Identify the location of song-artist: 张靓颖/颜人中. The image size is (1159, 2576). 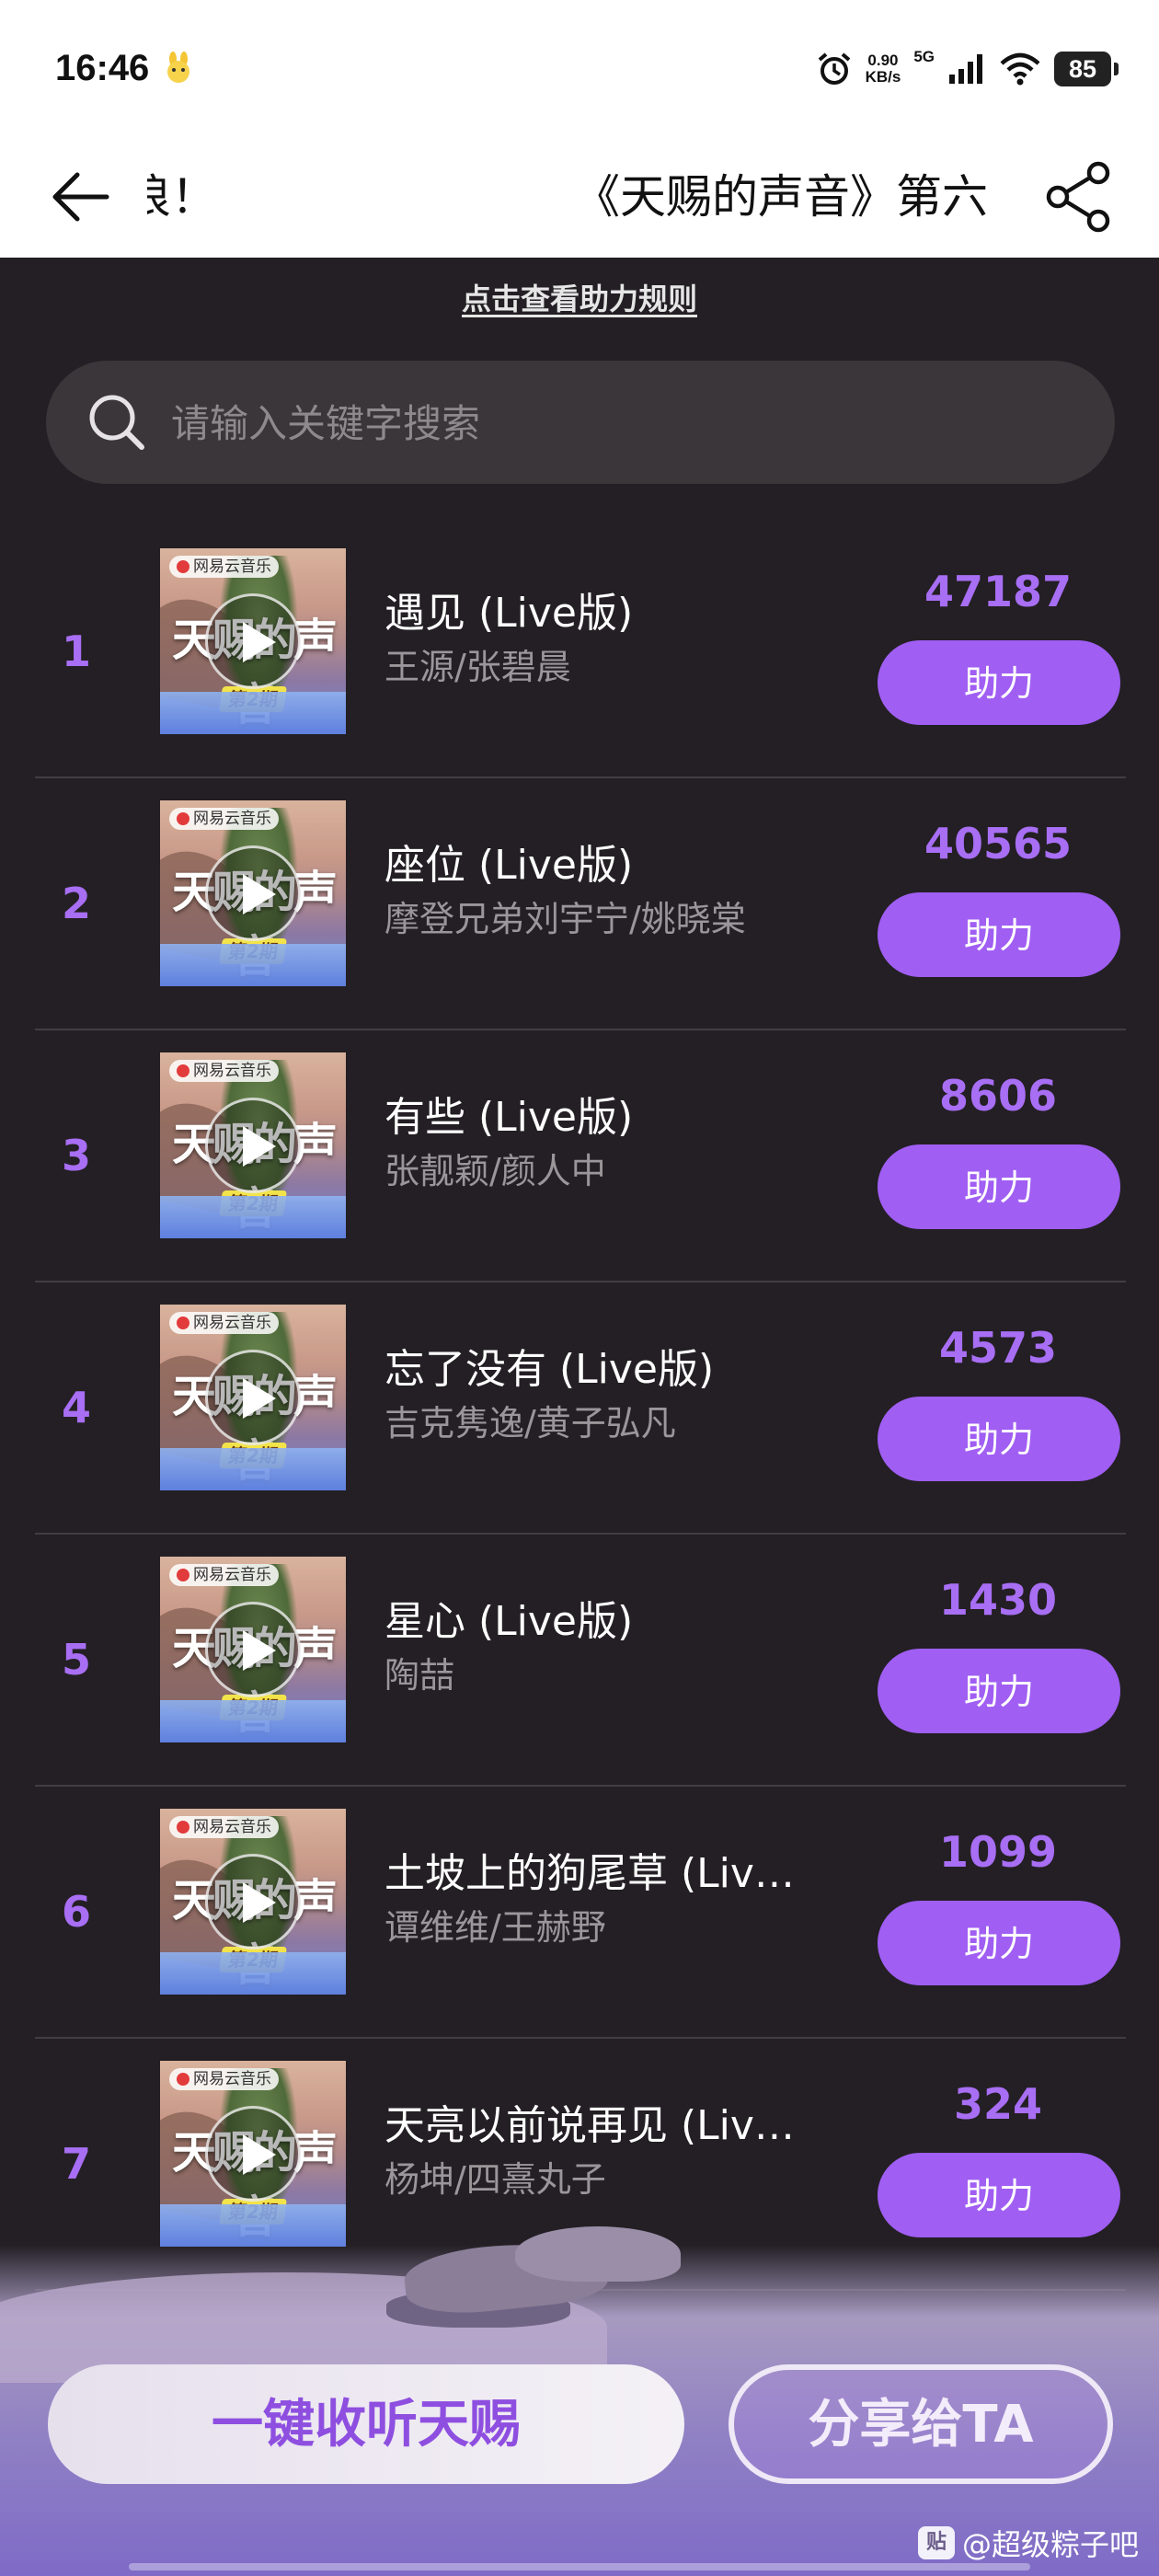
(495, 1171).